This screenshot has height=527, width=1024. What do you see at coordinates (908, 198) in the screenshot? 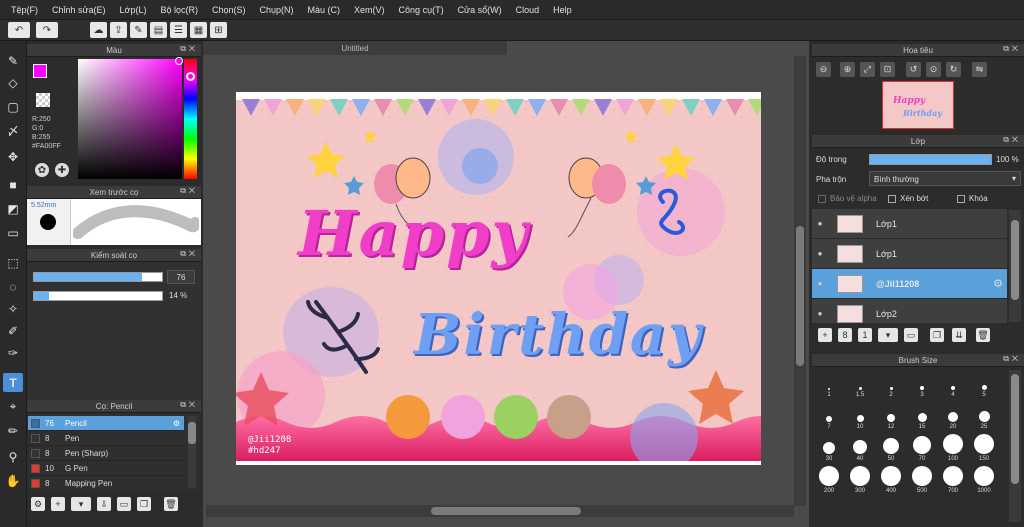
I see `clipping-checkbox: Xén bớt` at bounding box center [908, 198].